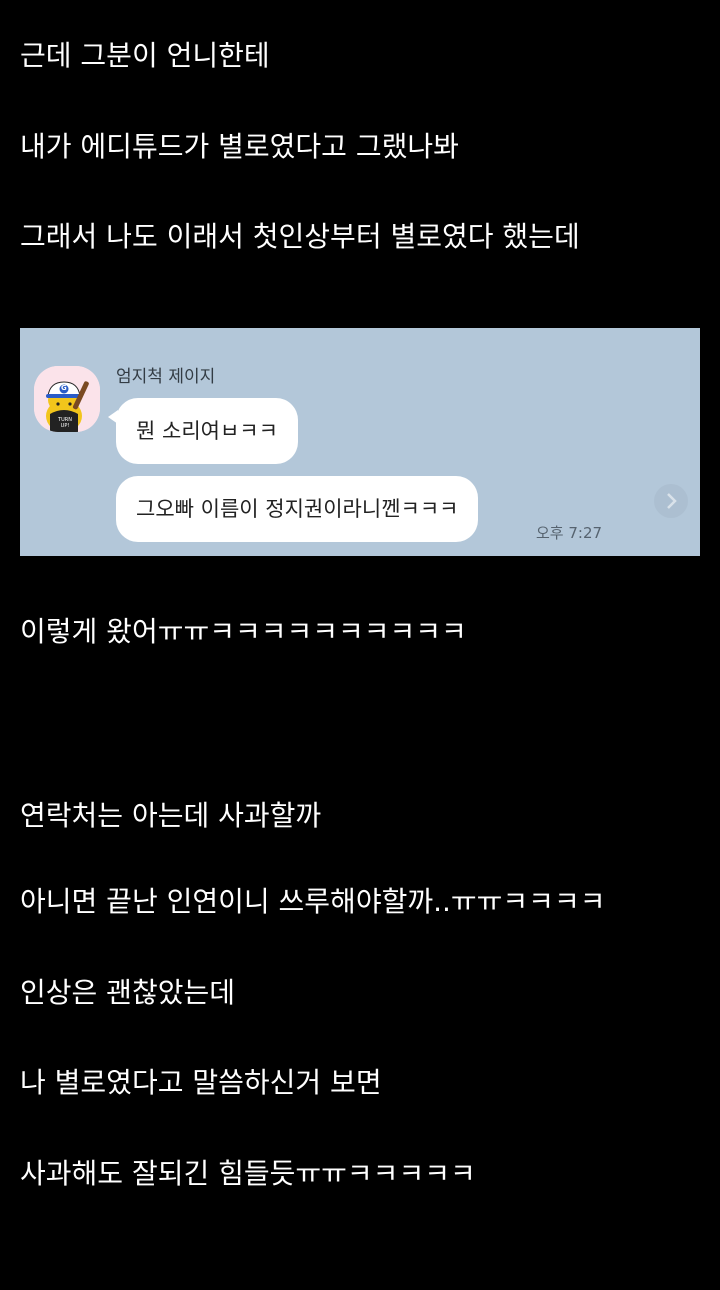 This screenshot has width=720, height=1290. Describe the element at coordinates (297, 509) in the screenshot. I see `chat-message-bubble: 그오빠 이름이 정지권이라니껜ㅋㅋㅋ` at that location.